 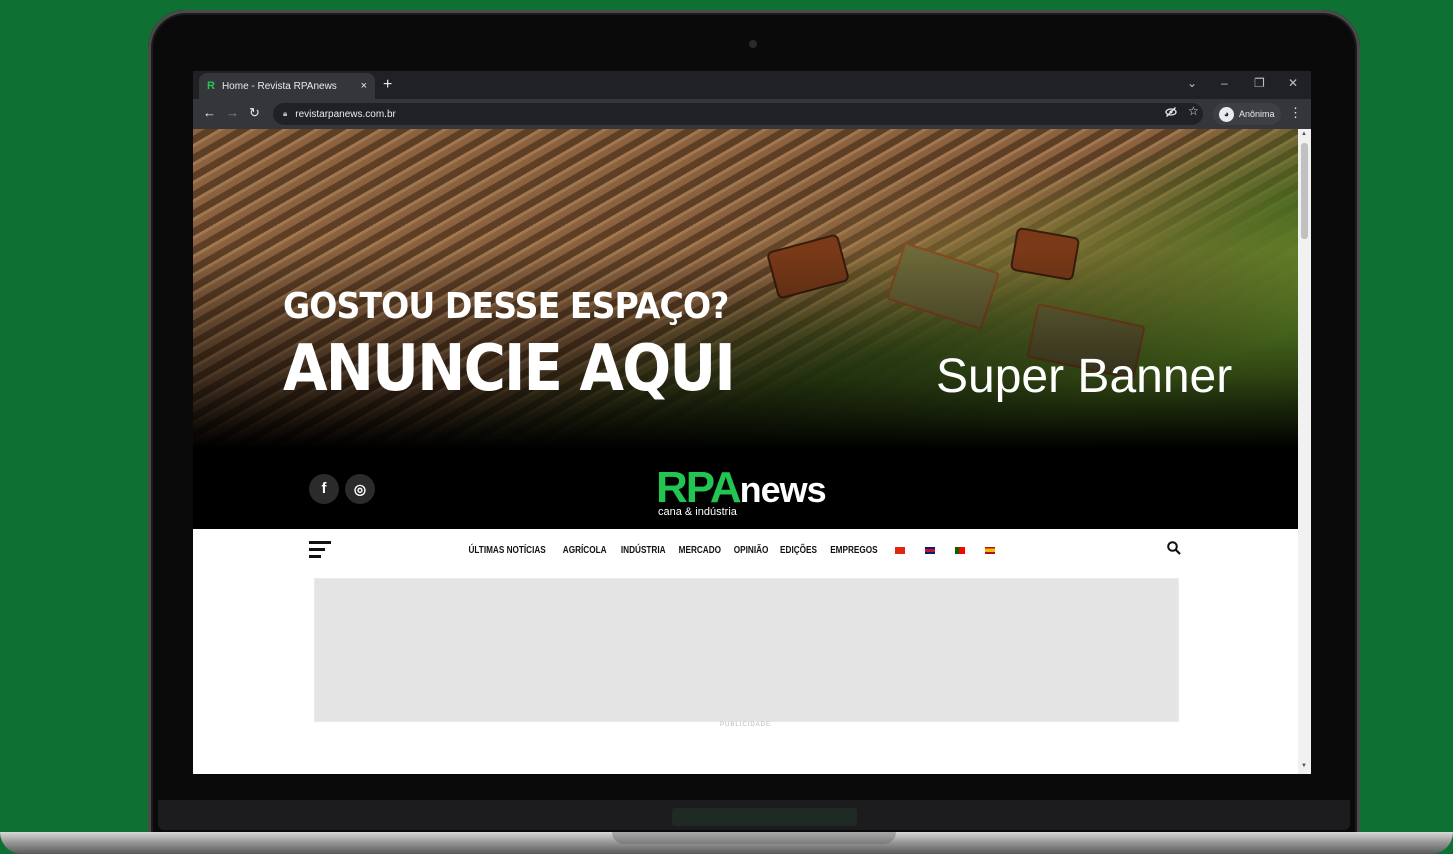 I want to click on banner-headline-big: ANUNCIE AQUI, so click(x=509, y=369).